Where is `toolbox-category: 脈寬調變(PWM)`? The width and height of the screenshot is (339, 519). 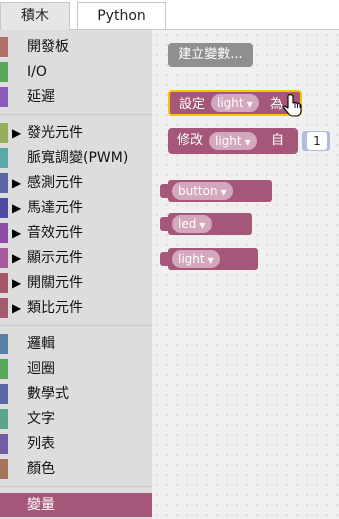
toolbox-category: 脈寬調變(PWM) is located at coordinates (76, 158).